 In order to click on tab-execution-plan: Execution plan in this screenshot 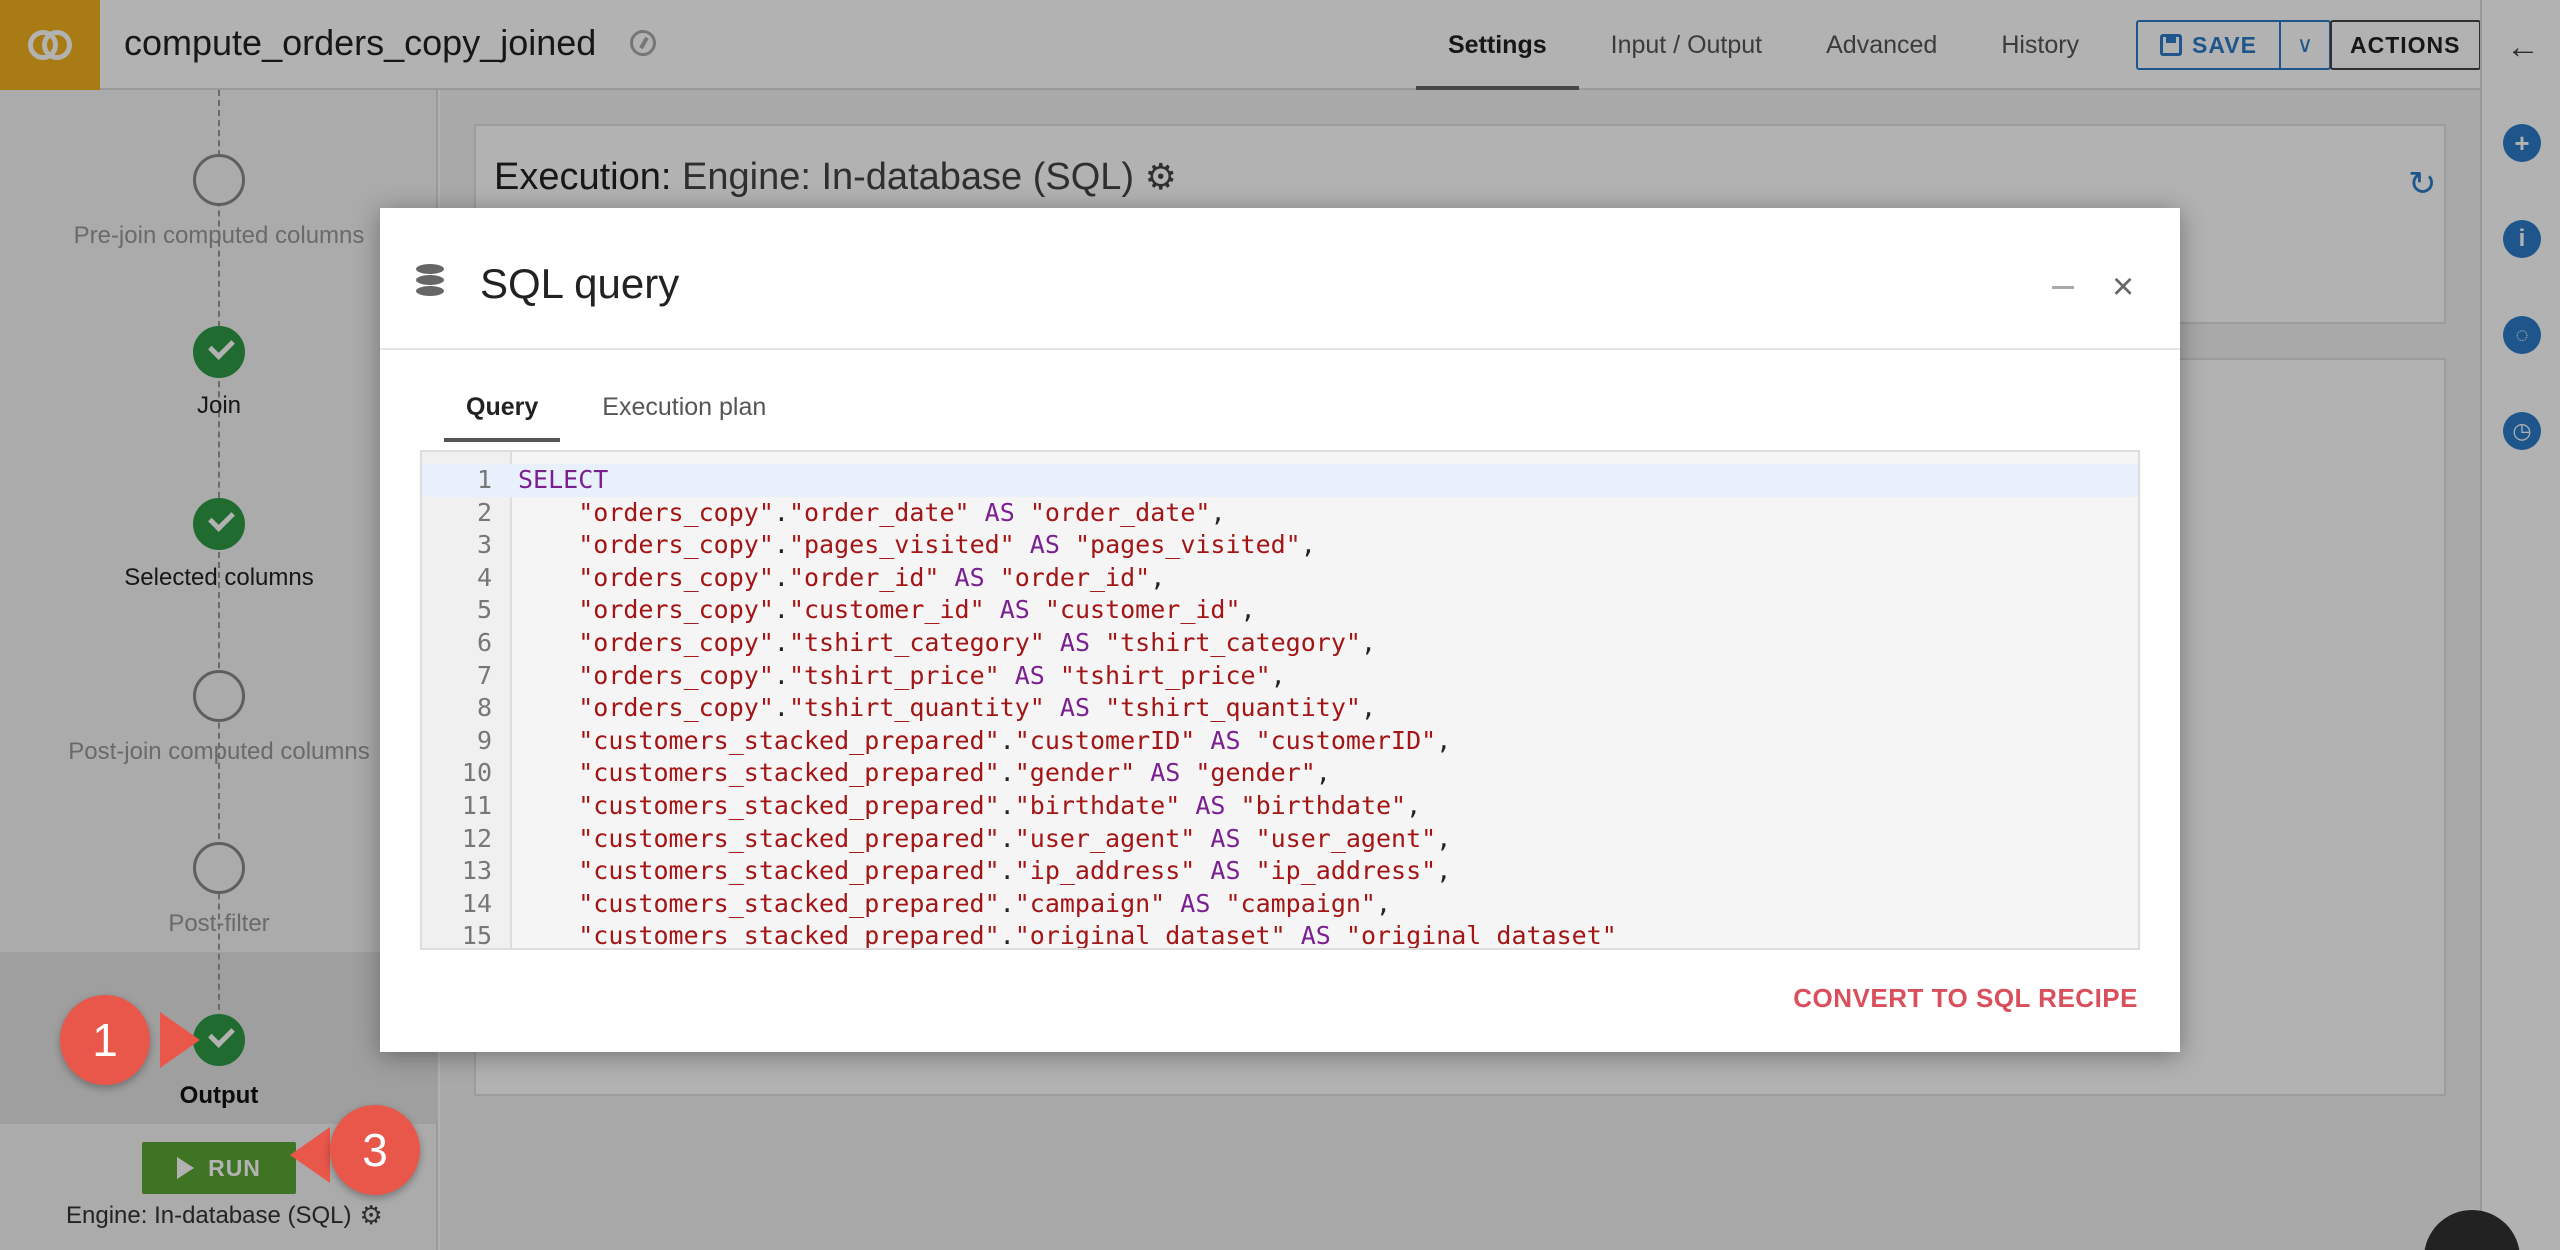, I will do `click(684, 407)`.